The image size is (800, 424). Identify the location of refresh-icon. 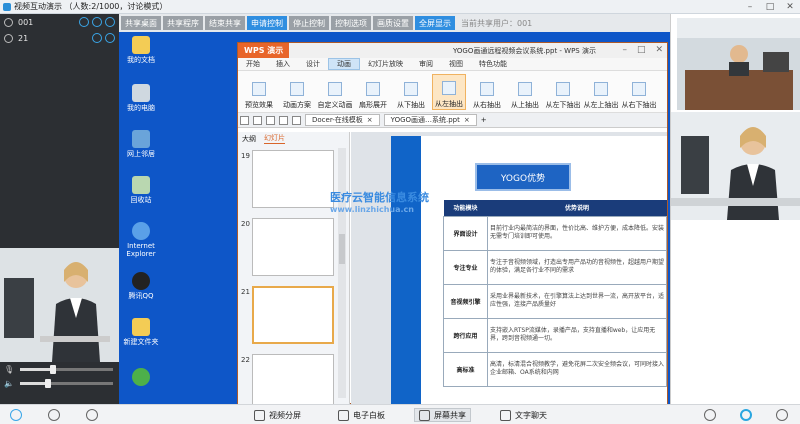
(54, 415).